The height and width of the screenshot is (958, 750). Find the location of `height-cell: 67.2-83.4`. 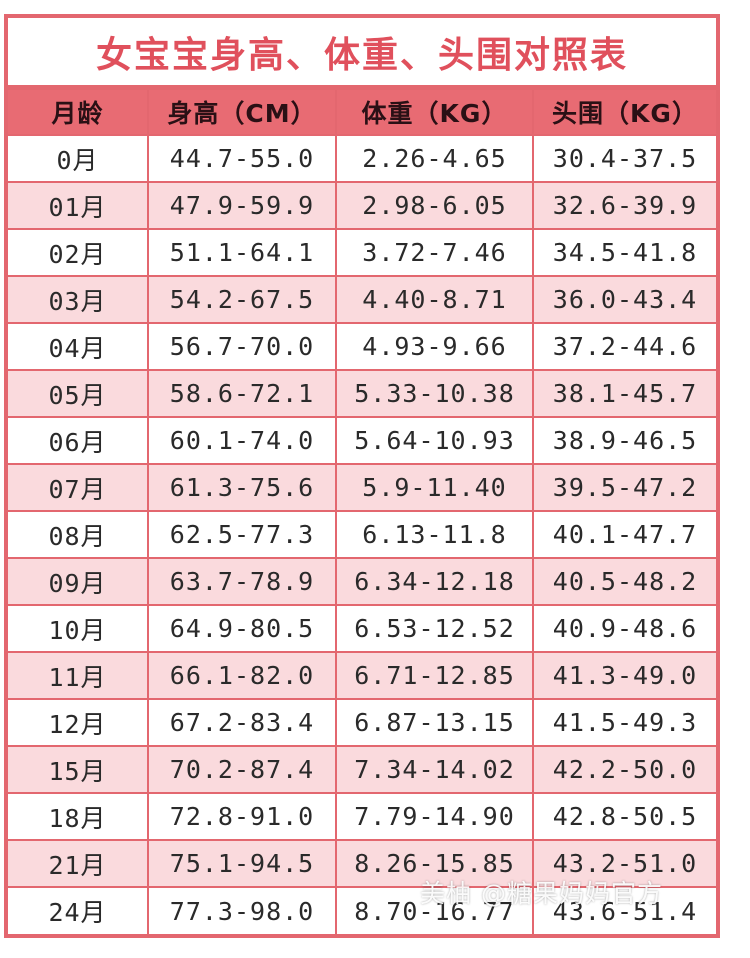

height-cell: 67.2-83.4 is located at coordinates (242, 722).